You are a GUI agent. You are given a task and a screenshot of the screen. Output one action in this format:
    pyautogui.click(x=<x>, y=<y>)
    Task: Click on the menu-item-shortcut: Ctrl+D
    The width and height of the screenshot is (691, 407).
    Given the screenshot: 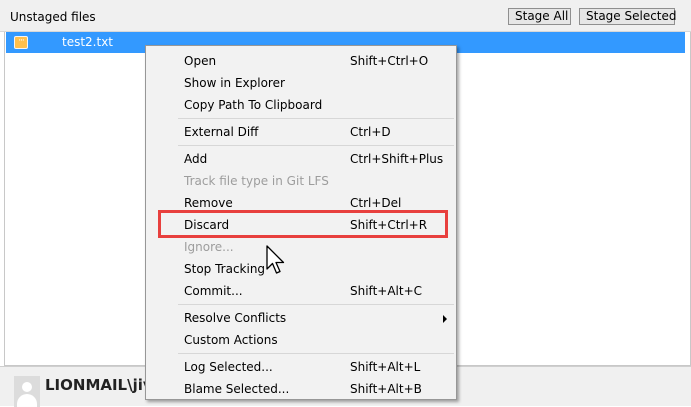 What is the action you would take?
    pyautogui.click(x=370, y=132)
    